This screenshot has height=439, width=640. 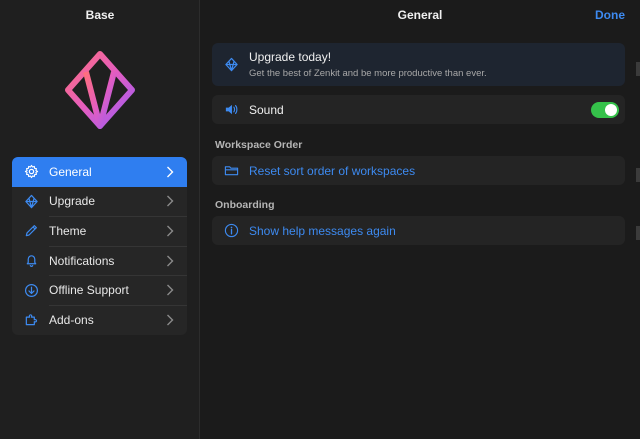 I want to click on upgrade-title: Upgrade today!, so click(x=290, y=57).